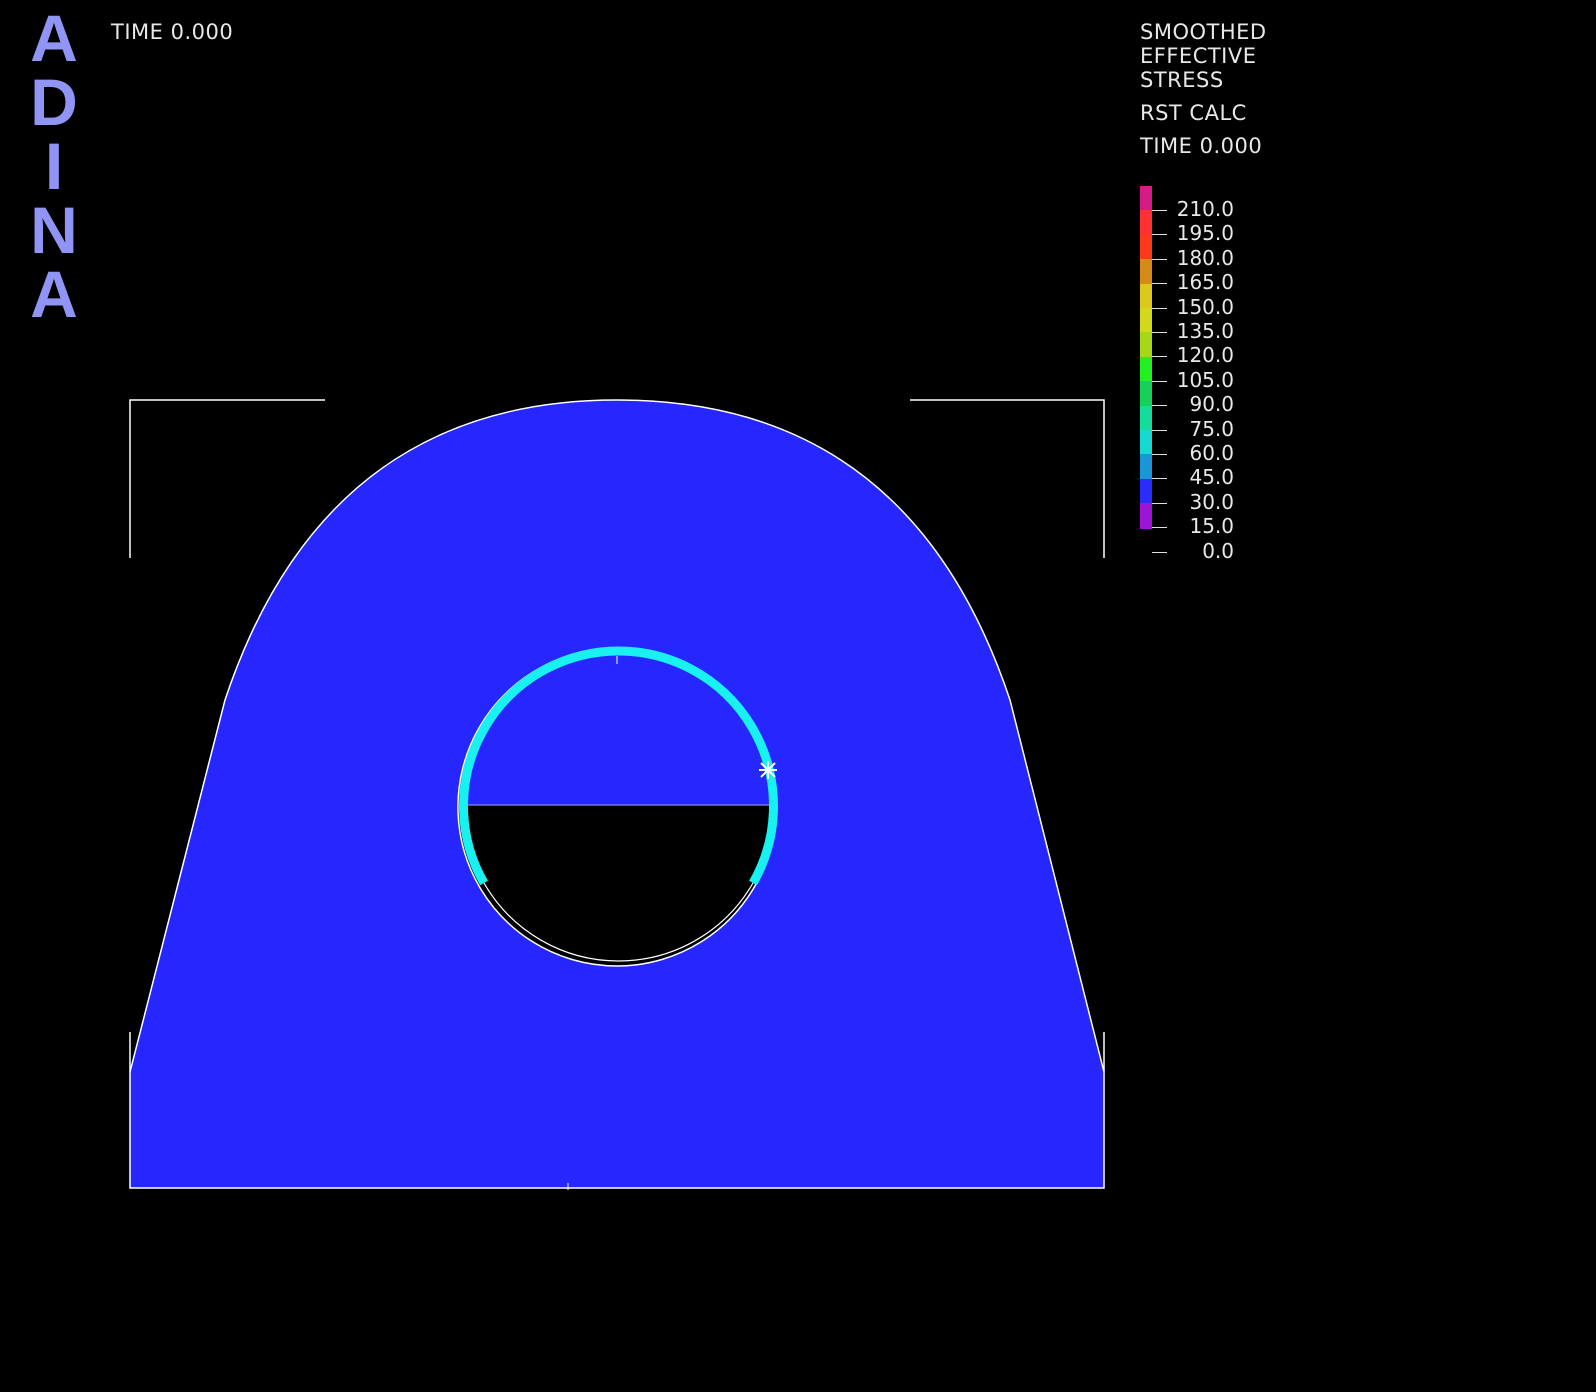 Image resolution: width=1596 pixels, height=1392 pixels. What do you see at coordinates (1205, 306) in the screenshot?
I see `legend-value-label: 150.0` at bounding box center [1205, 306].